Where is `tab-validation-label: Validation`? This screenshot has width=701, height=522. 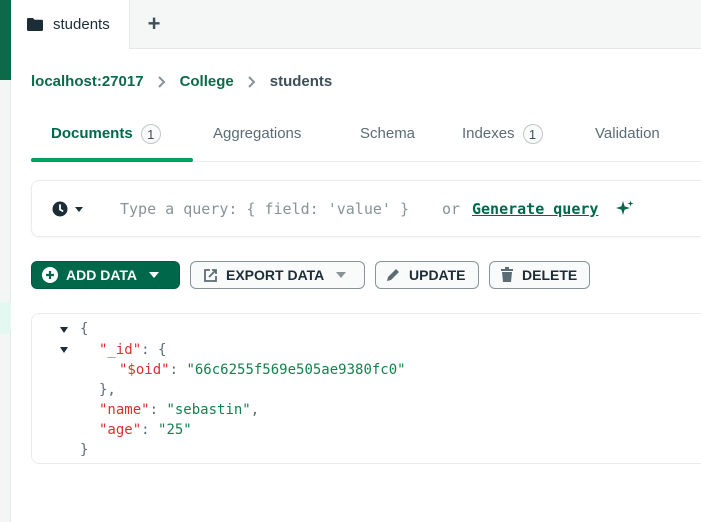
tab-validation-label: Validation is located at coordinates (627, 133).